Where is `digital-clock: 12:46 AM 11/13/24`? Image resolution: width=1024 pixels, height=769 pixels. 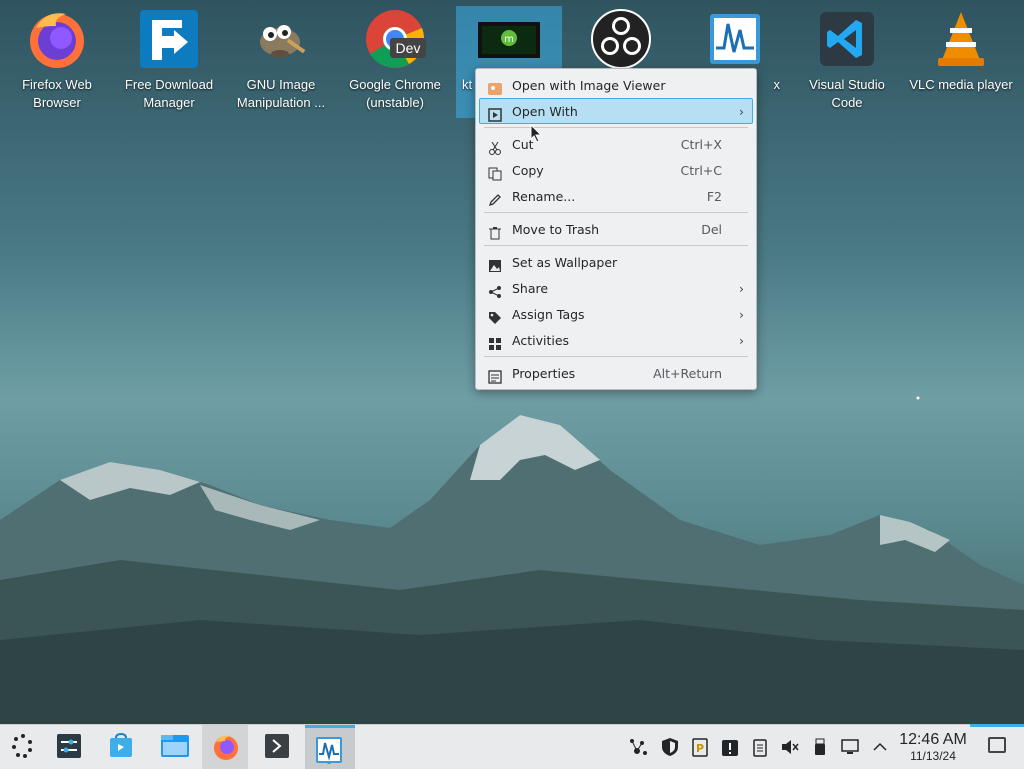
digital-clock: 12:46 AM 11/13/24 is located at coordinates (933, 747).